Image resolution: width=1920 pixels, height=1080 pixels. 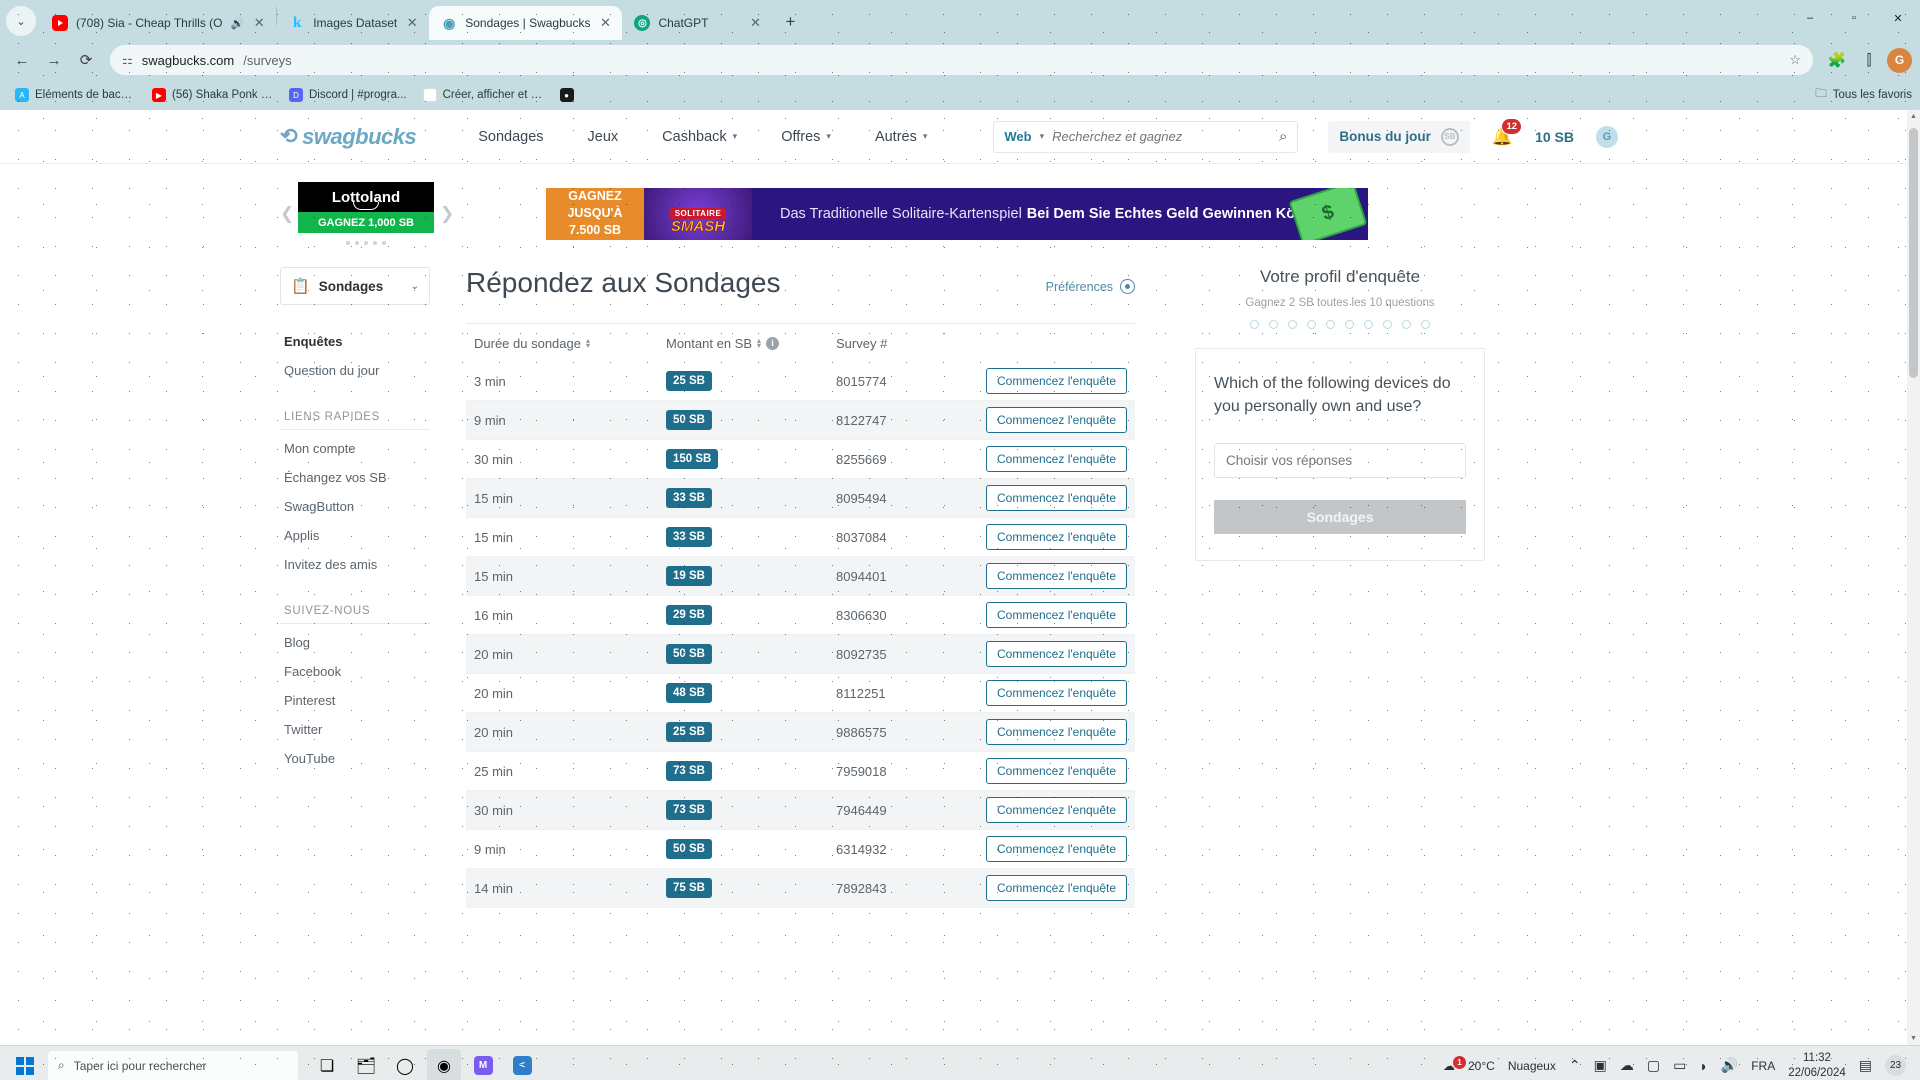 What do you see at coordinates (355, 370) in the screenshot?
I see `sidebar-item-question-du-jour: Question du jour` at bounding box center [355, 370].